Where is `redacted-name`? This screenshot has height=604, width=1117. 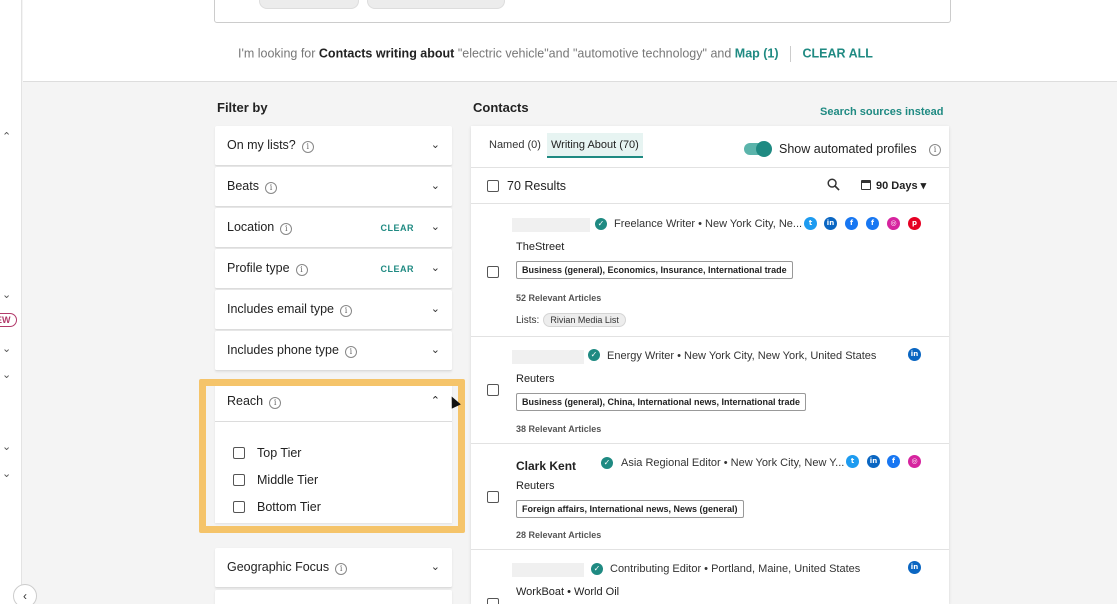 redacted-name is located at coordinates (548, 357).